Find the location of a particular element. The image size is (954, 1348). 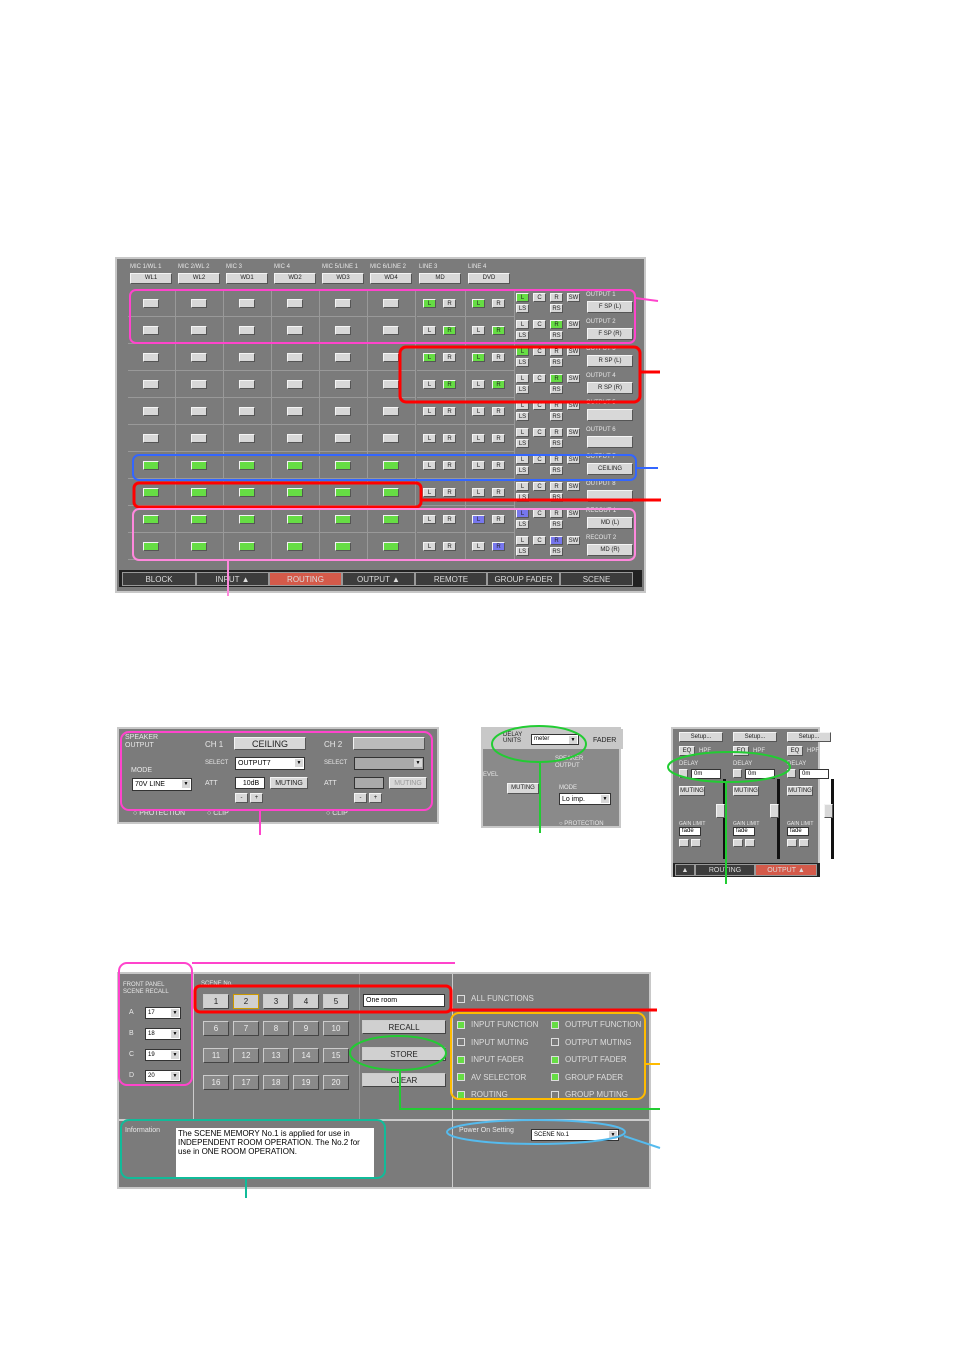

highlight-output-8-mics is located at coordinates (277, 495).